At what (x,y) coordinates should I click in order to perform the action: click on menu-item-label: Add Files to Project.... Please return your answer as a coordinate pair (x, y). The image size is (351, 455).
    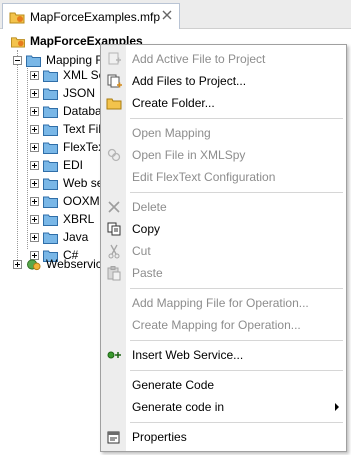
    Looking at the image, I should click on (189, 81).